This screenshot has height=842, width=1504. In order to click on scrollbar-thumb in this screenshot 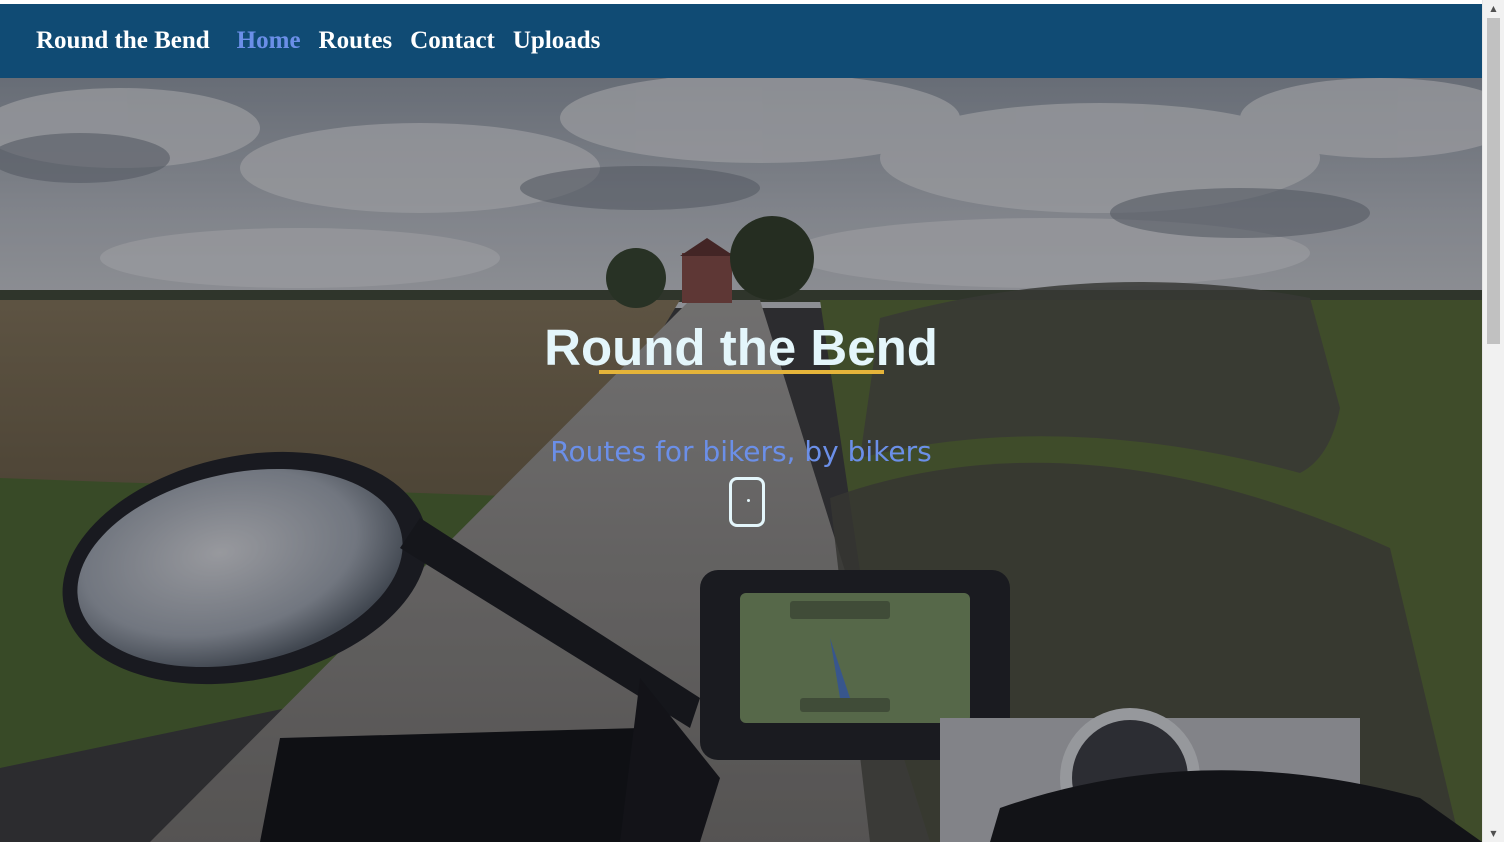, I will do `click(1493, 181)`.